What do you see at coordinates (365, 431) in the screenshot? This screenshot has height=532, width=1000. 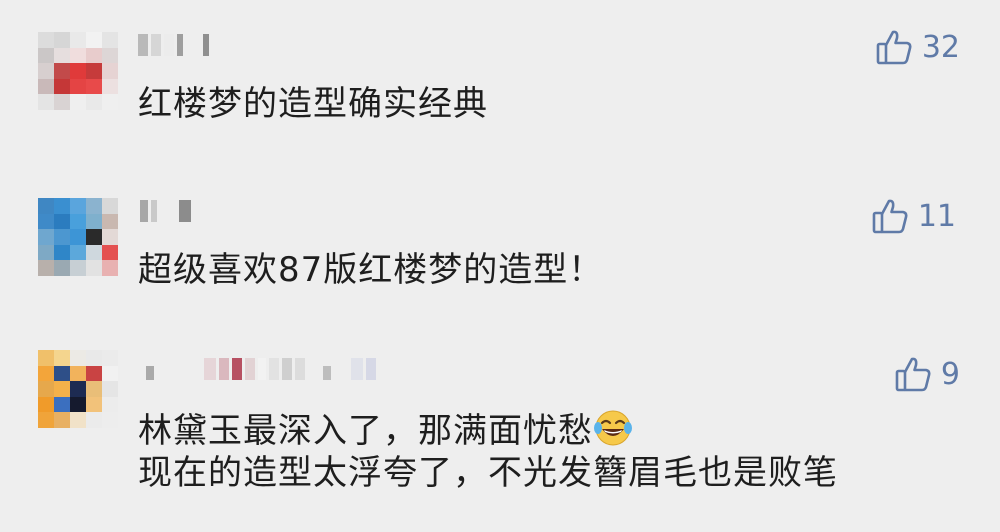 I see `comment-text-line-1: 林黛玉最深入了，那满面忧愁` at bounding box center [365, 431].